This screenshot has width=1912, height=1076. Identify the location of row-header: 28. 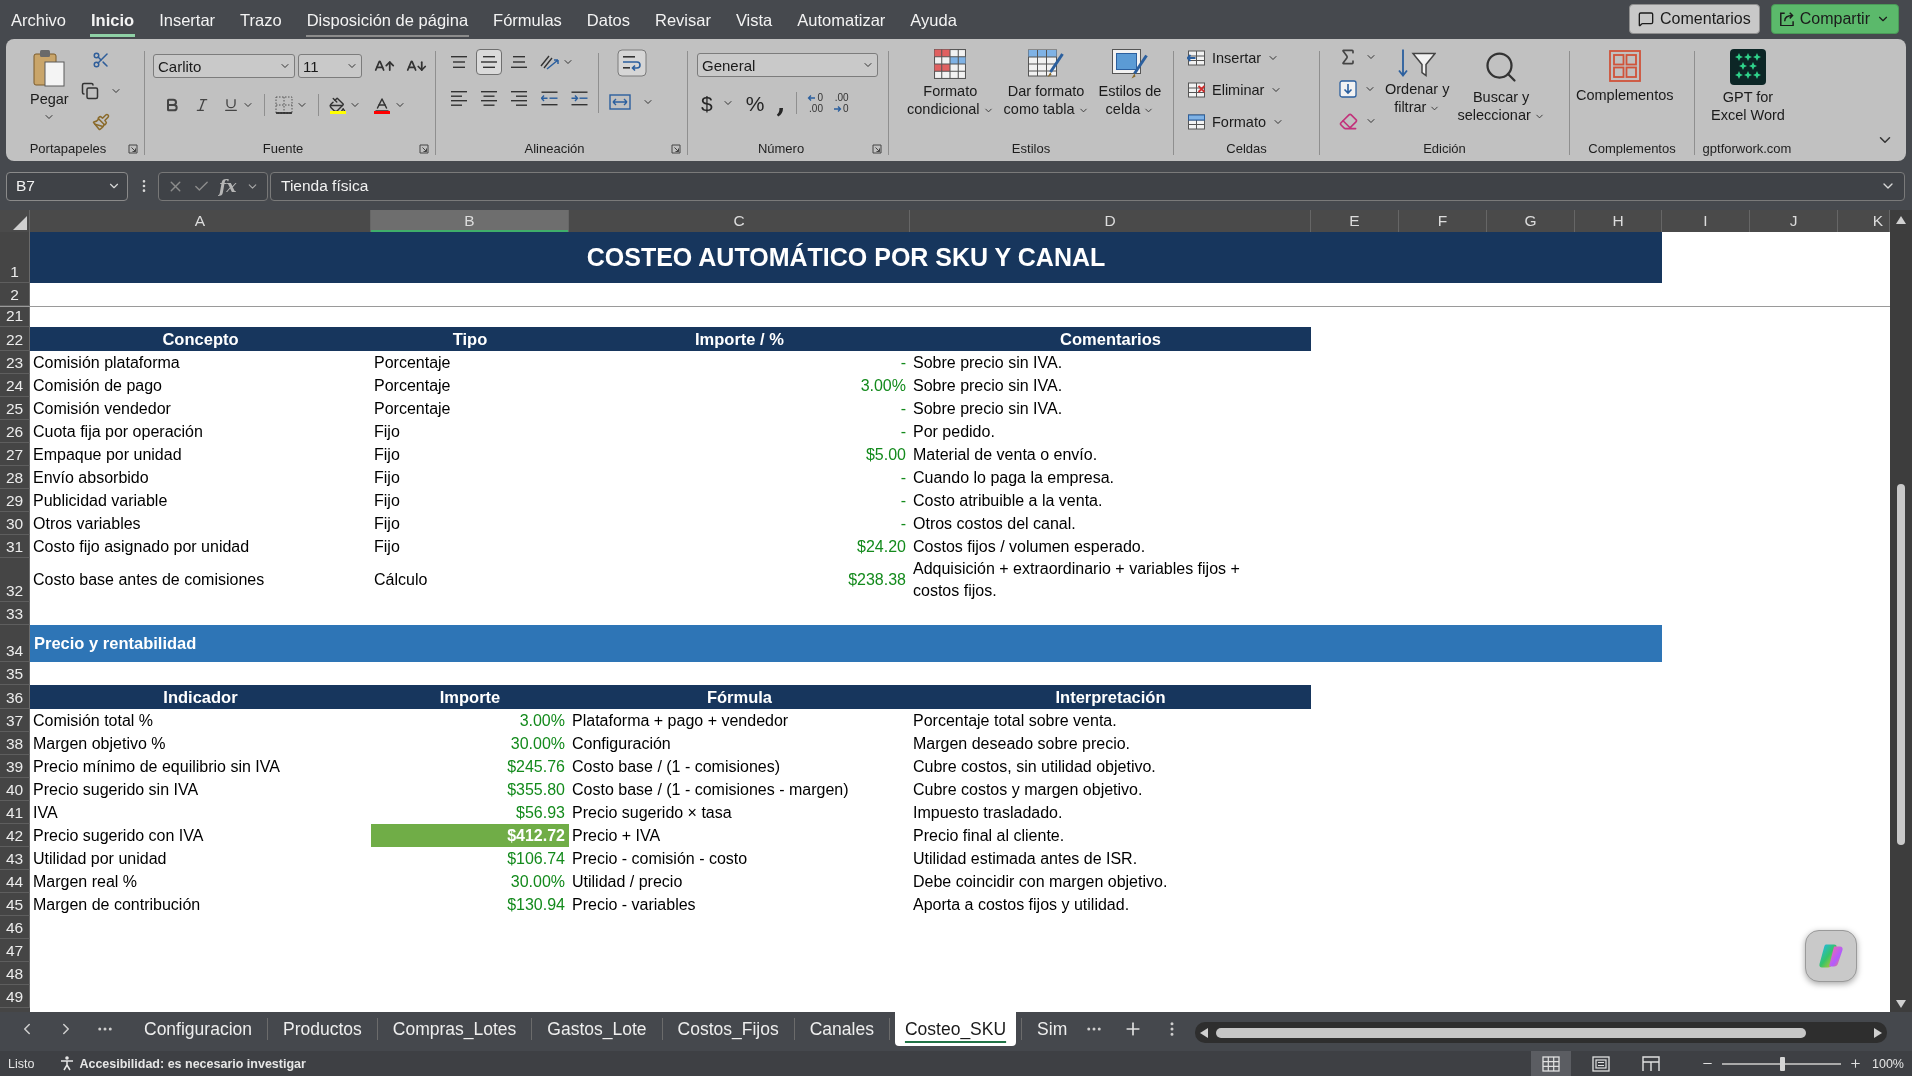
(15, 477).